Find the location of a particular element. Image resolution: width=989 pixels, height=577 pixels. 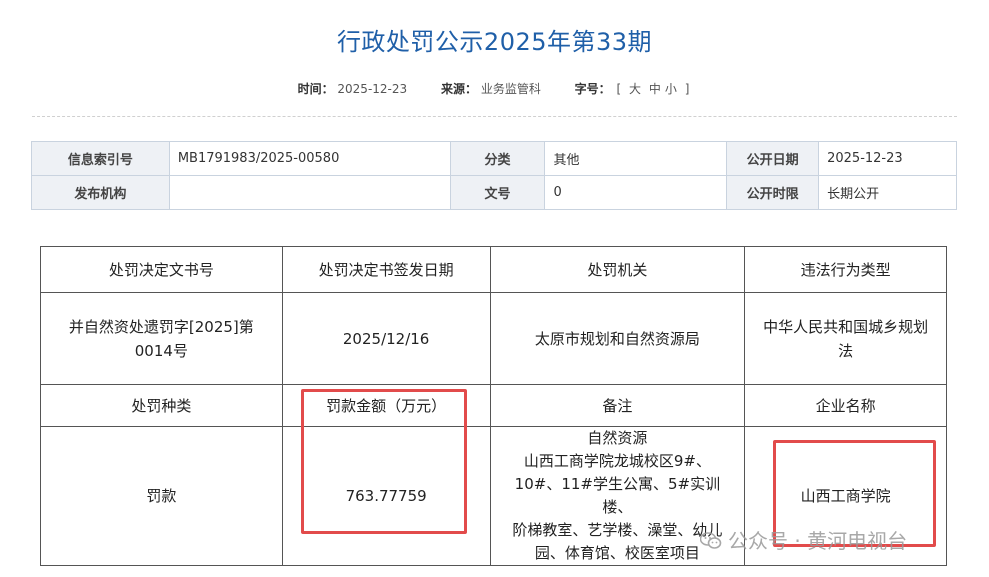

fontsize-large-link: 大 is located at coordinates (635, 89).